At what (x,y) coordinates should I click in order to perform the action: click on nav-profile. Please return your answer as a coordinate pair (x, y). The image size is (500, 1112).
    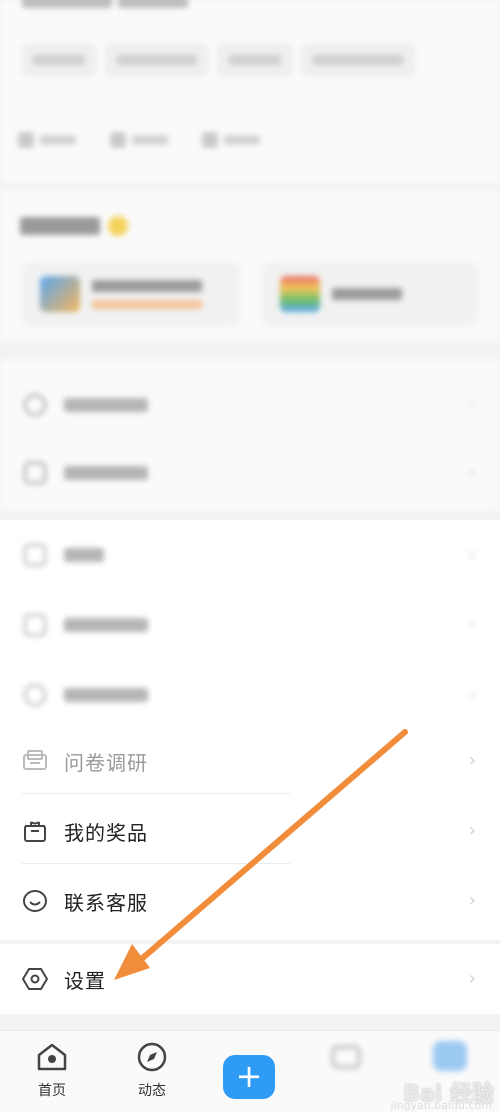
    Looking at the image, I should click on (450, 1056).